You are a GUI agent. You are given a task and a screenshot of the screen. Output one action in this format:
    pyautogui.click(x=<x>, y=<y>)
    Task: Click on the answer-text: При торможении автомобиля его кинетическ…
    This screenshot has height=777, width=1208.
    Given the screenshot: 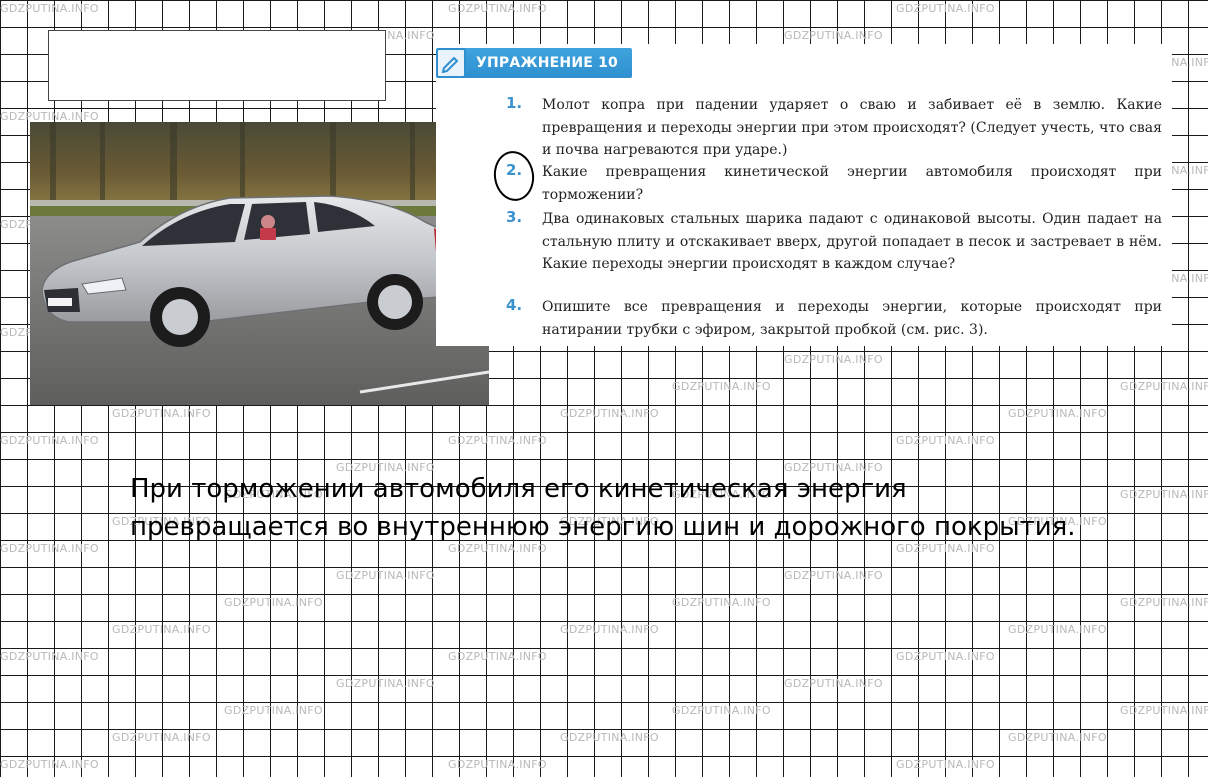 What is the action you would take?
    pyautogui.click(x=660, y=508)
    